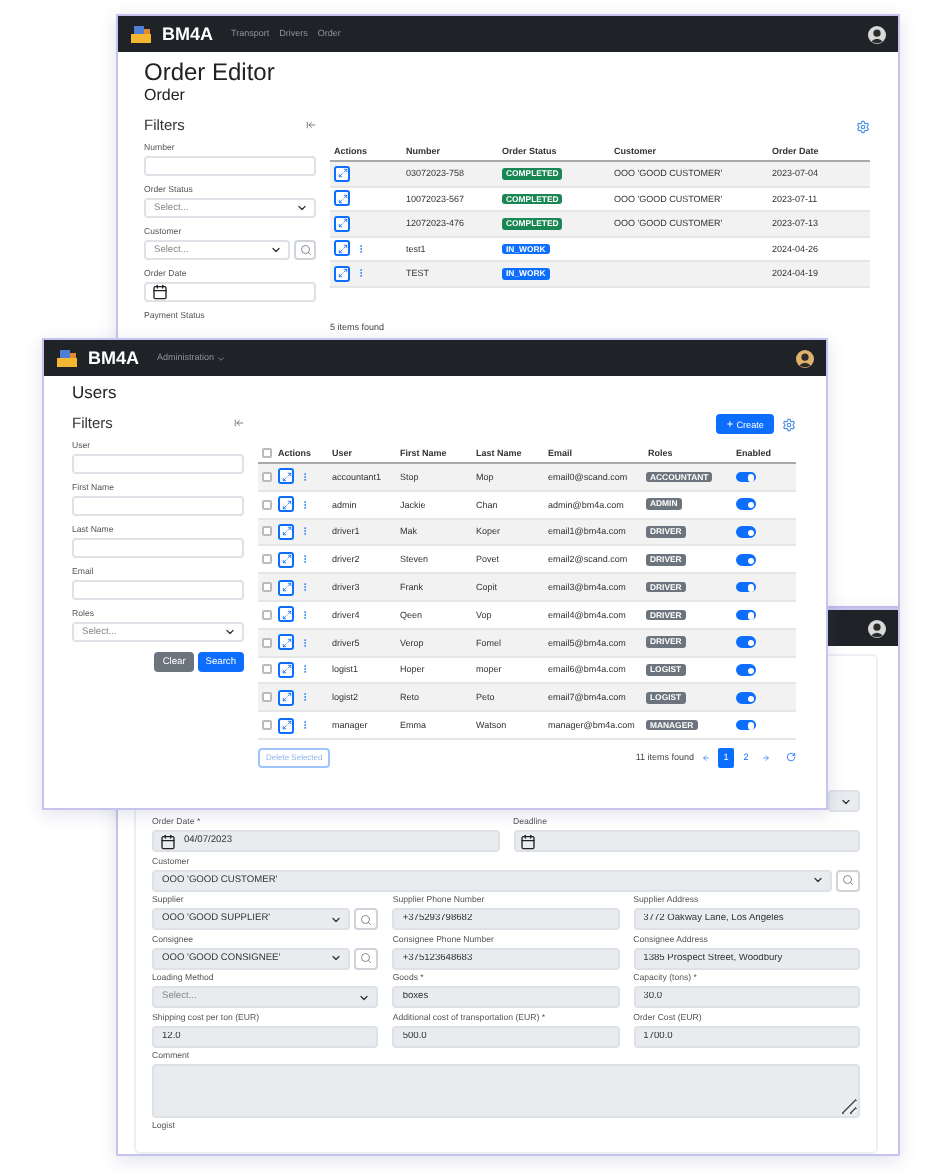  Describe the element at coordinates (791, 757) in the screenshot. I see `refresh-icon` at that location.